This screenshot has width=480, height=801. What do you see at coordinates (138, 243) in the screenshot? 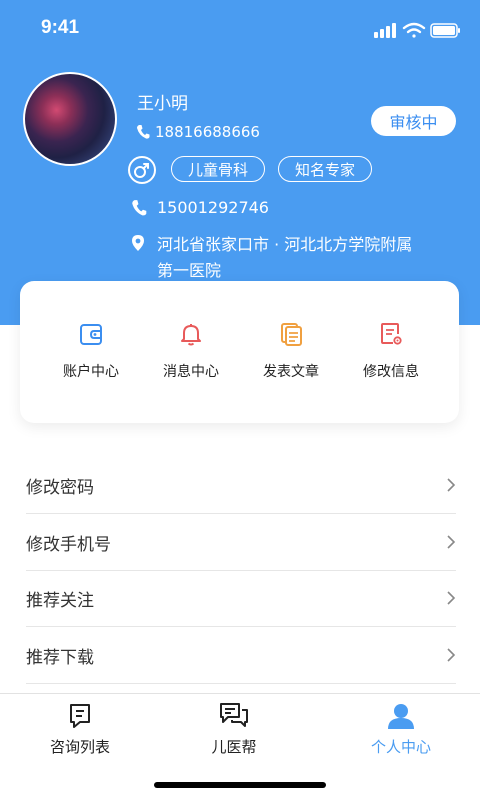
I see `location-pin-icon` at bounding box center [138, 243].